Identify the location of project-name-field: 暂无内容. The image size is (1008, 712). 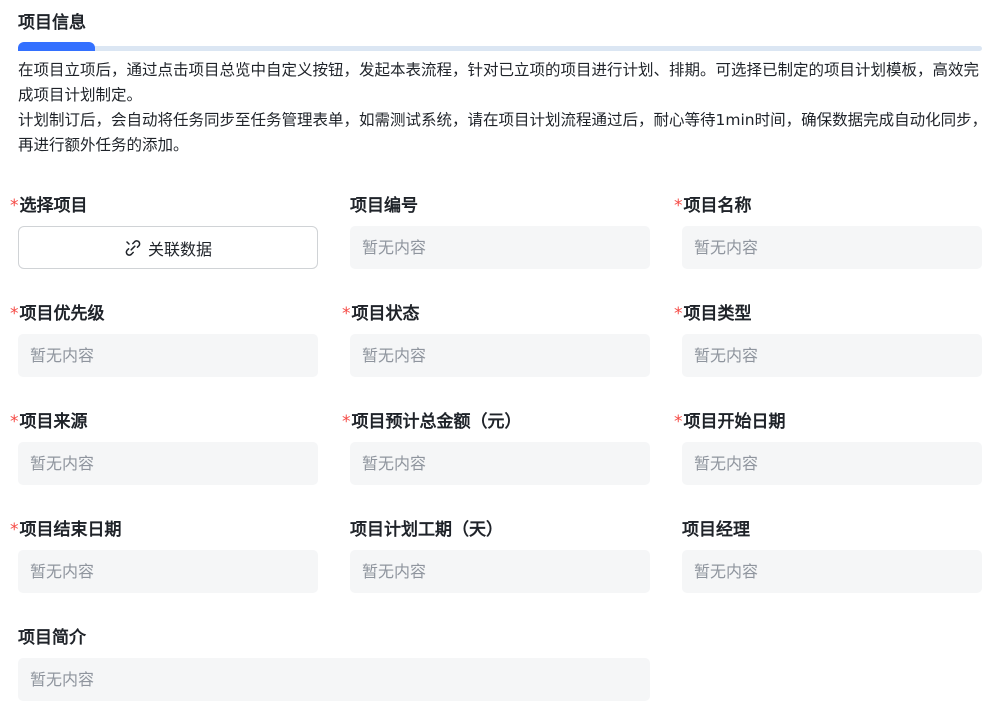
(832, 247).